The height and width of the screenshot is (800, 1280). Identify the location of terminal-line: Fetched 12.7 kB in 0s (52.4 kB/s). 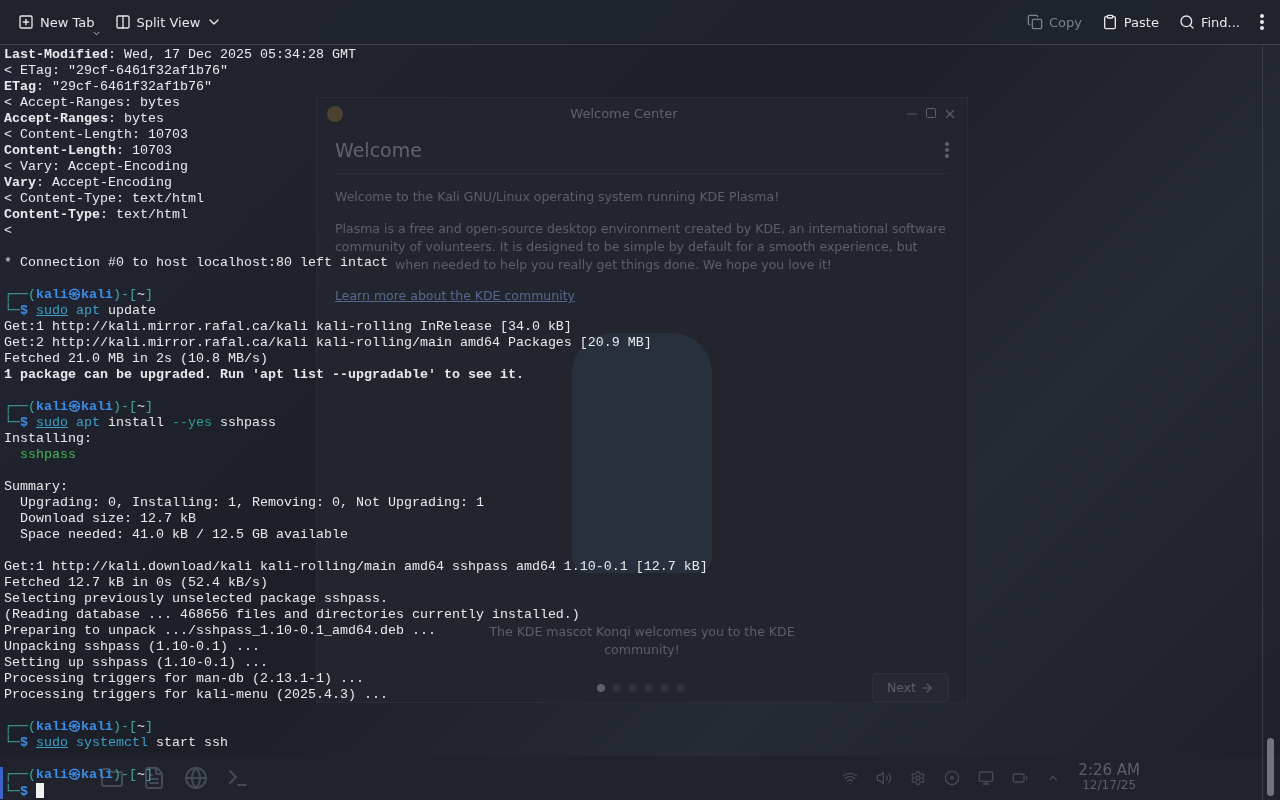
(135, 583).